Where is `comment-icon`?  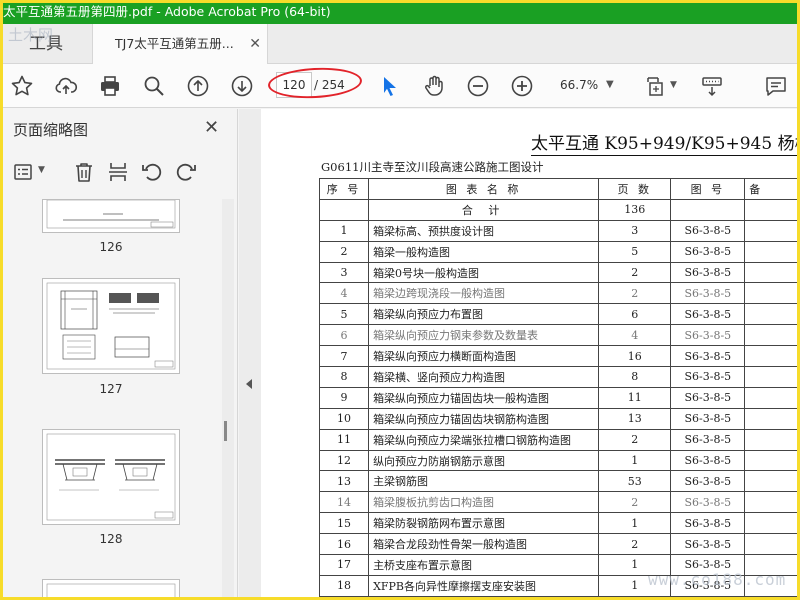 comment-icon is located at coordinates (776, 86).